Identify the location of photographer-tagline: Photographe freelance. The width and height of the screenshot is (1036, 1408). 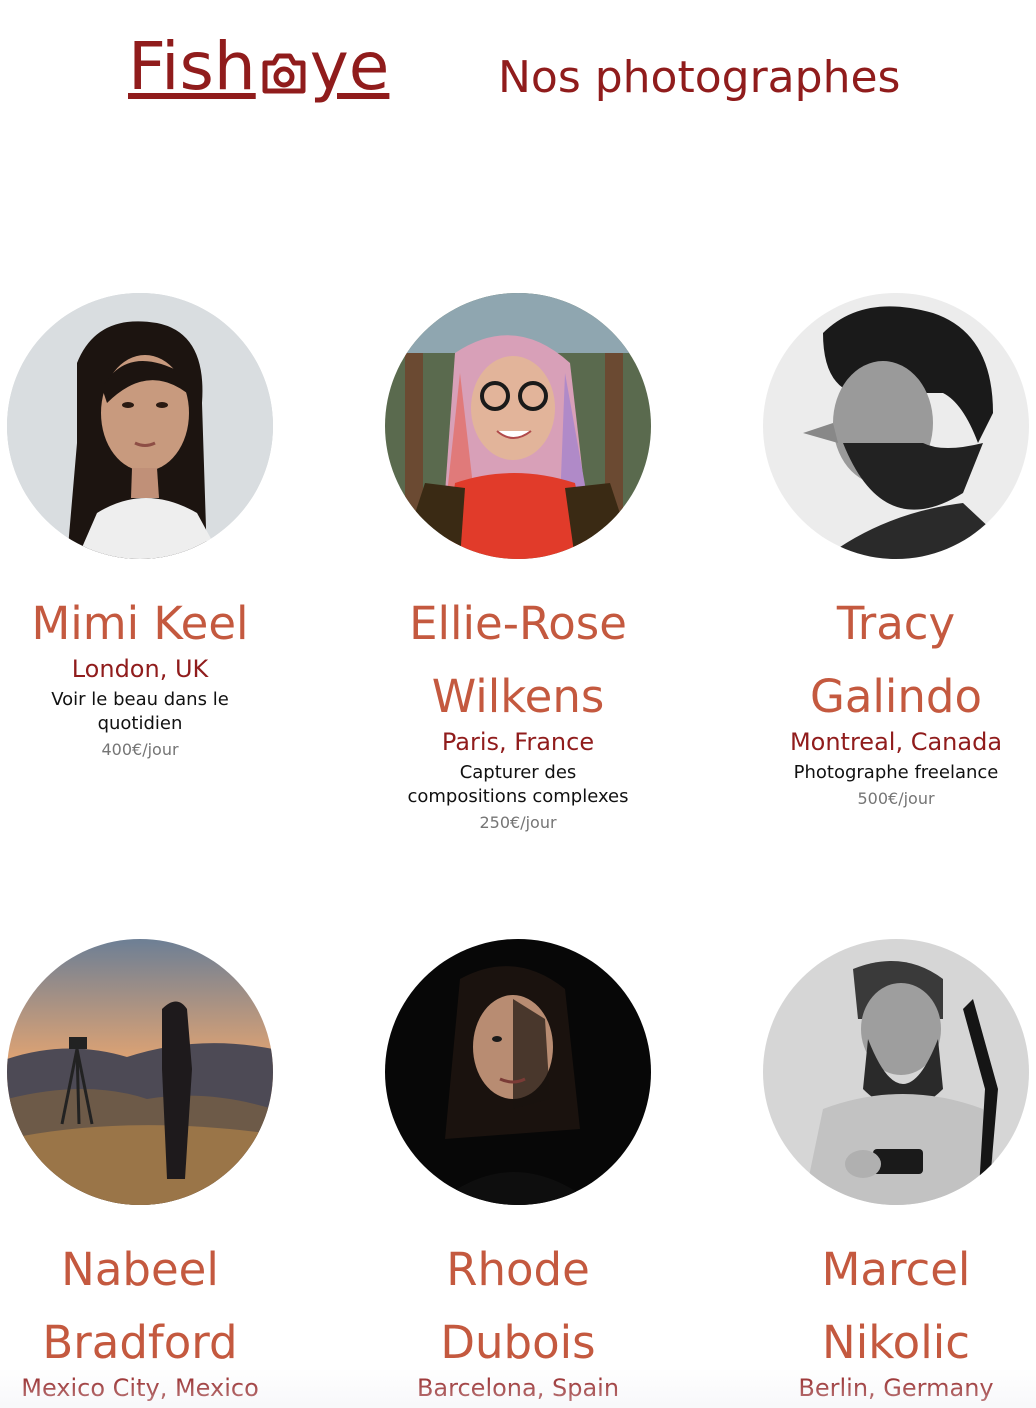
(896, 772).